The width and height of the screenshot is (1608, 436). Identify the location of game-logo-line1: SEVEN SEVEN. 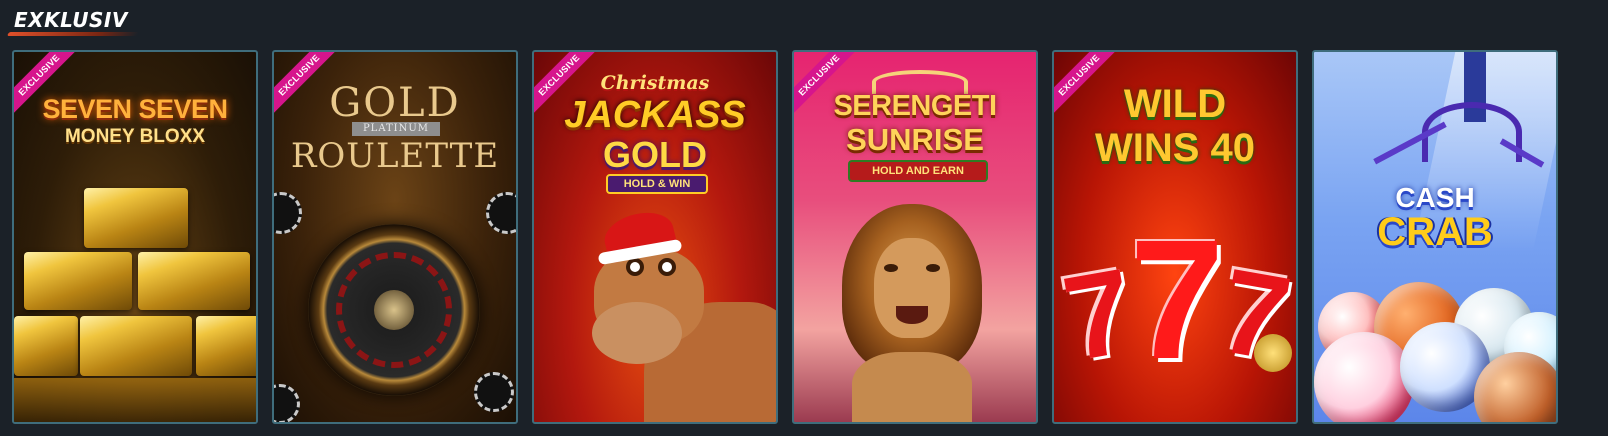
(135, 109).